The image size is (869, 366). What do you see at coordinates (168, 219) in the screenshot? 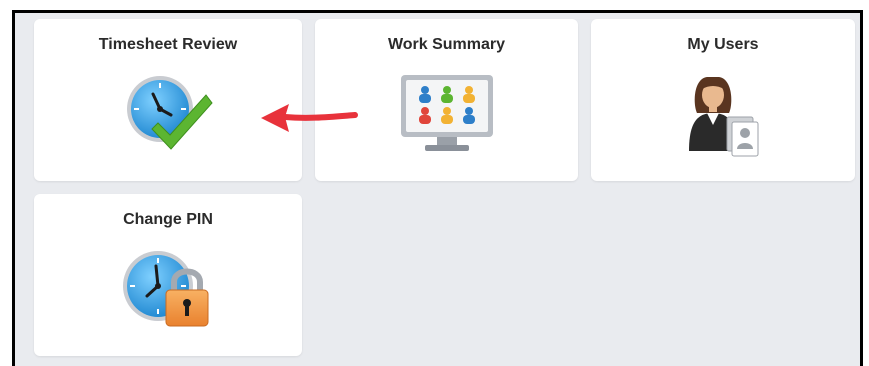
I see `change-pin-title: Change PIN` at bounding box center [168, 219].